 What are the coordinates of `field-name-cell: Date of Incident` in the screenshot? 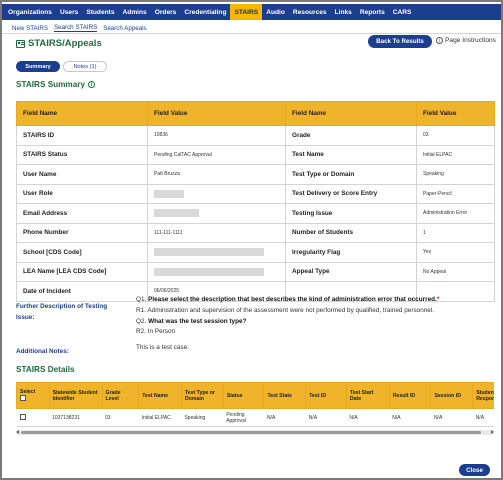 It's located at (82, 291).